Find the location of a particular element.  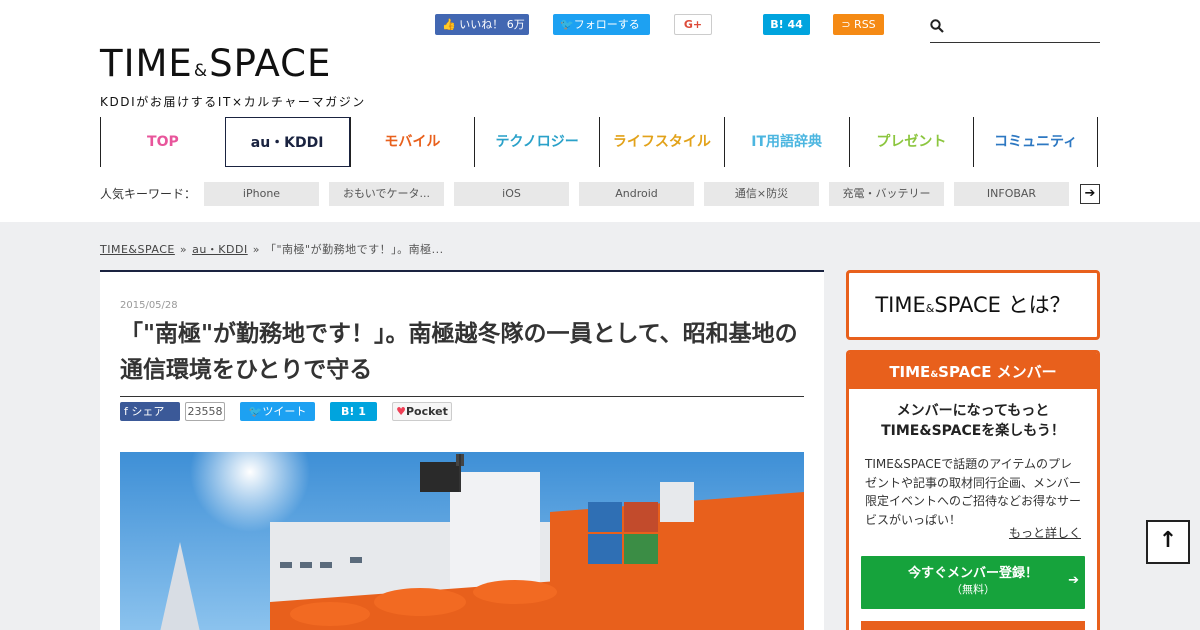

site-logo: TIME&SPACE KDDIがお届けするIT×カルチャーマガジン is located at coordinates (233, 77).